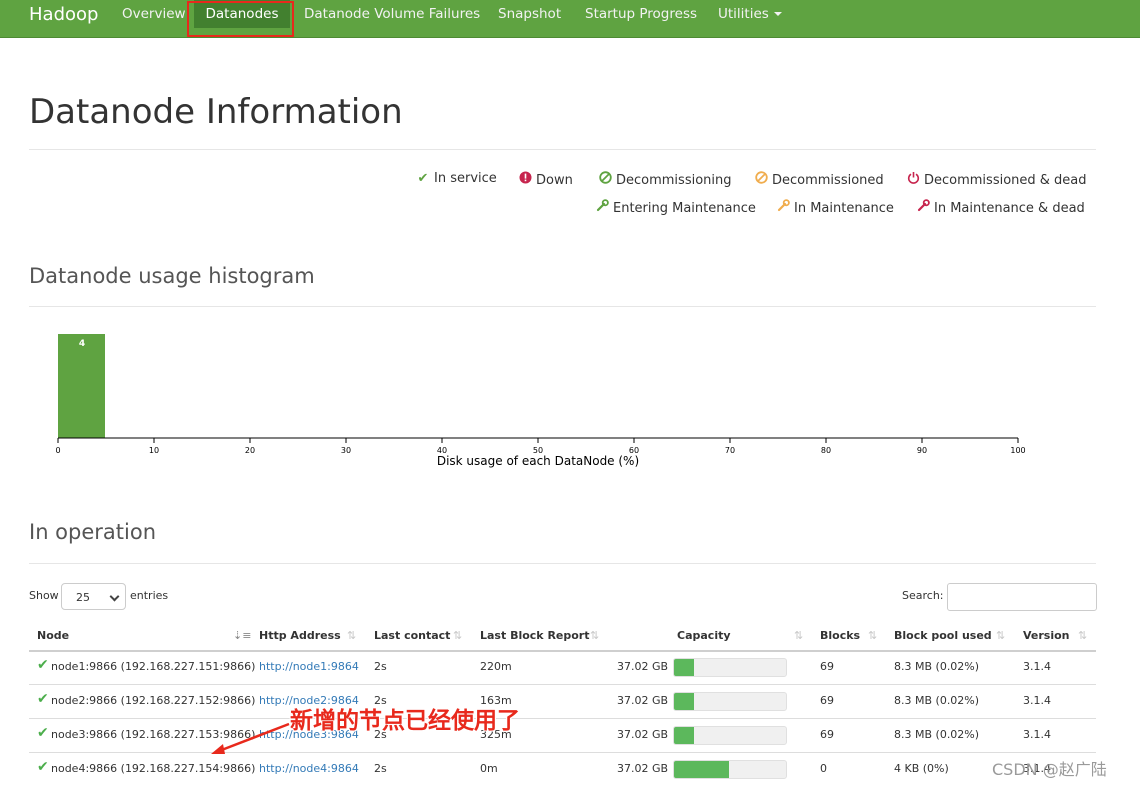  Describe the element at coordinates (153, 700) in the screenshot. I see `node-name: node2:9866 (192.168.227.152:9866)` at that location.